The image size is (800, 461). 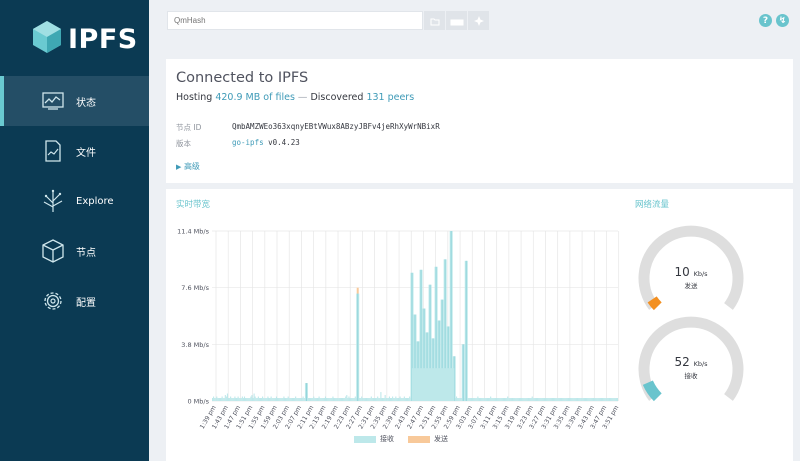 I want to click on explore-button, so click(x=478, y=20).